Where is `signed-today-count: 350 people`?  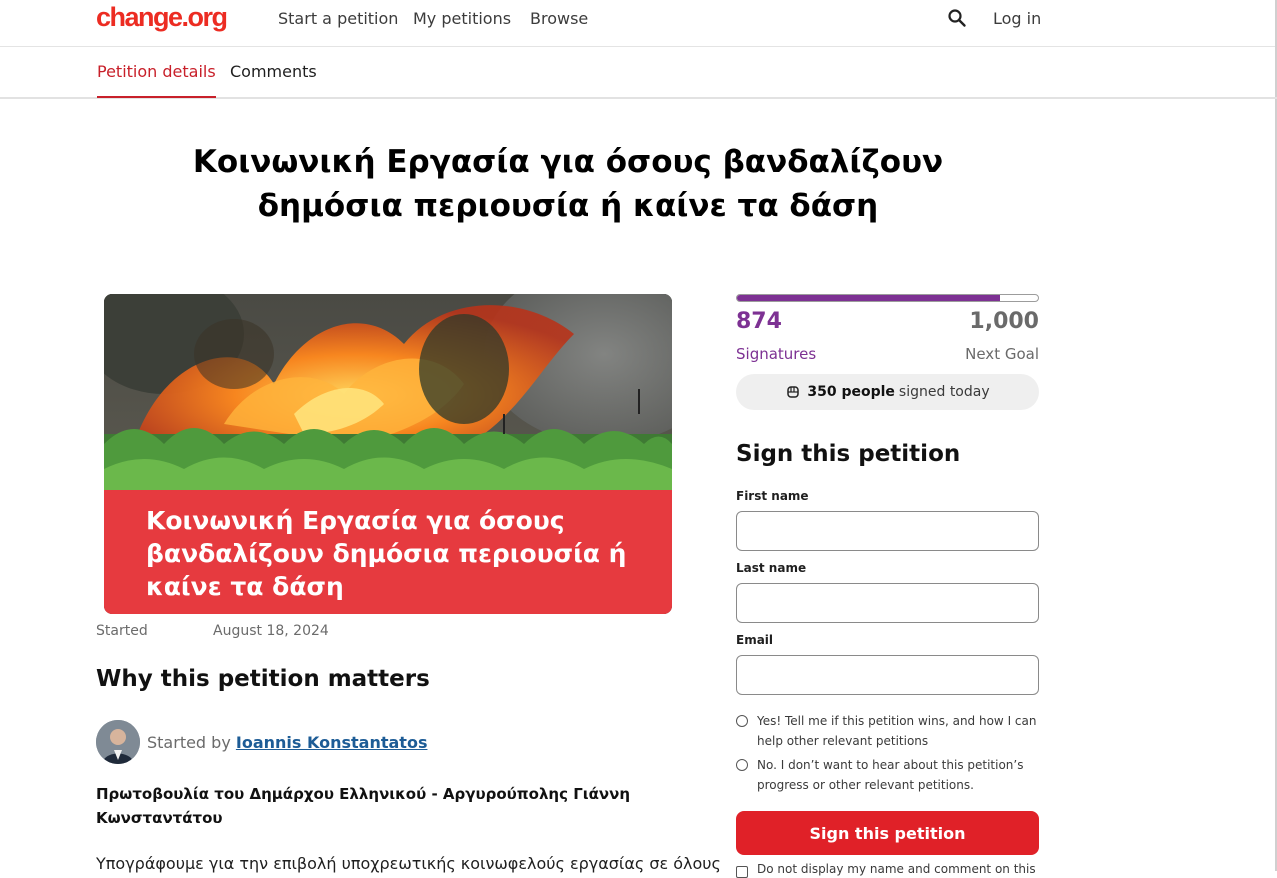 signed-today-count: 350 people is located at coordinates (851, 392).